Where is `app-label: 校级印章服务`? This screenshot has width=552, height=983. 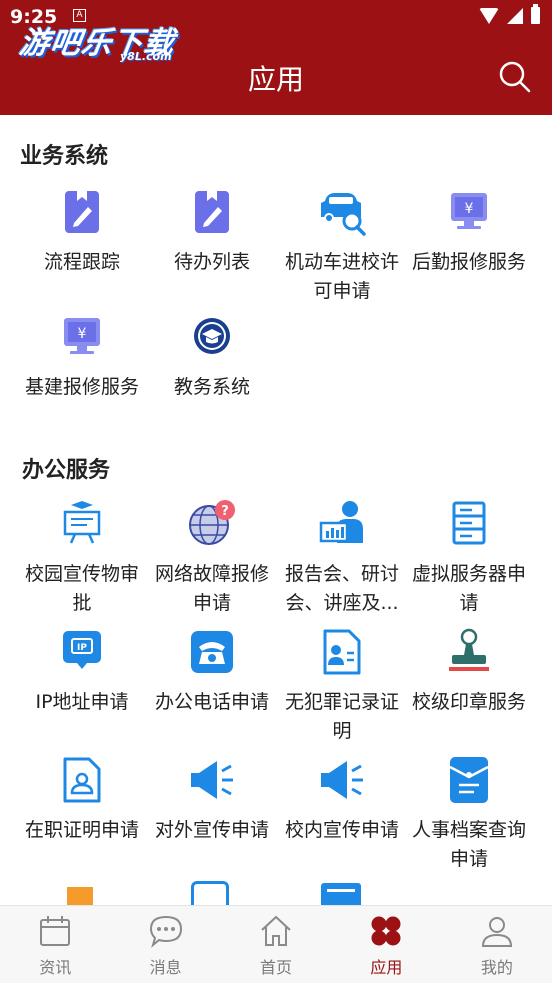
app-label: 校级印章服务 is located at coordinates (468, 702).